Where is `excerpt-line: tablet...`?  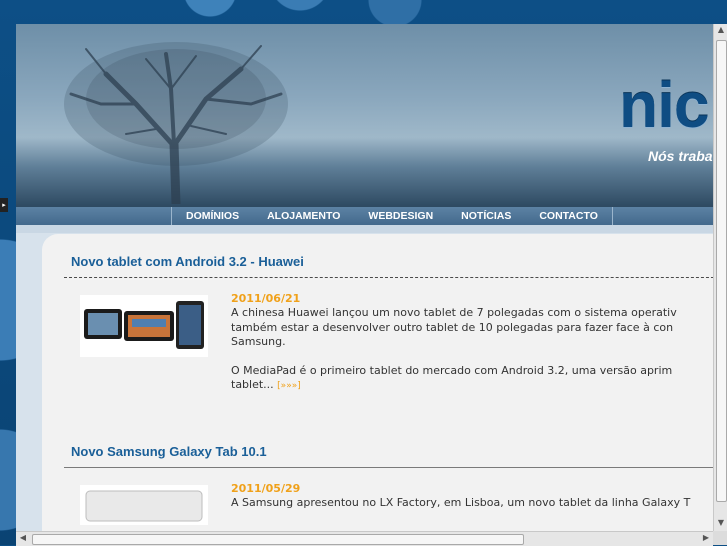 excerpt-line: tablet... is located at coordinates (254, 384).